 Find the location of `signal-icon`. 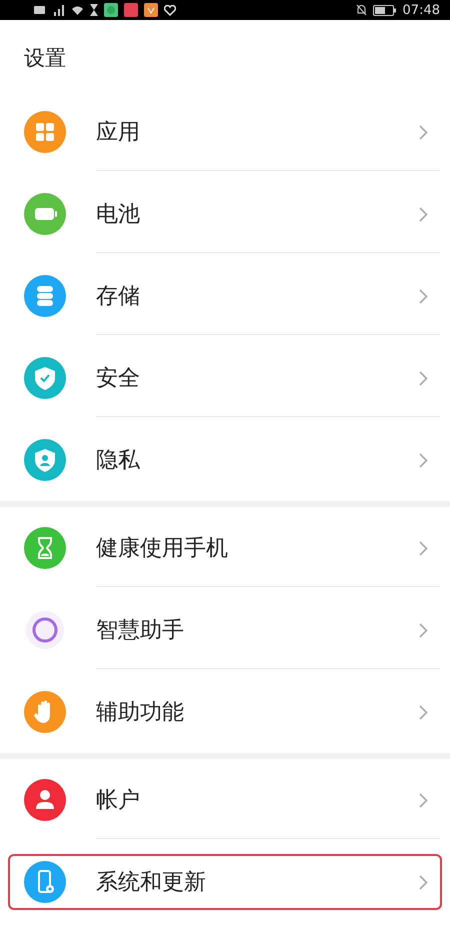

signal-icon is located at coordinates (58, 10).